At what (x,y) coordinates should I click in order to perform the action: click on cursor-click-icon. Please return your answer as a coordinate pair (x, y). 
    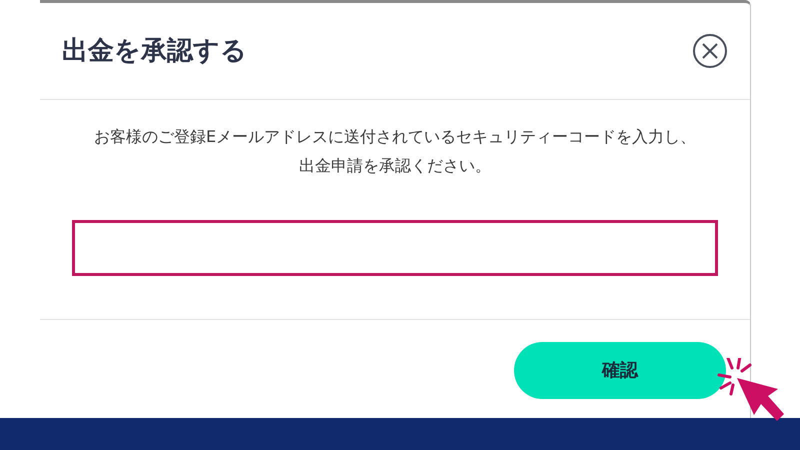
    Looking at the image, I should click on (751, 390).